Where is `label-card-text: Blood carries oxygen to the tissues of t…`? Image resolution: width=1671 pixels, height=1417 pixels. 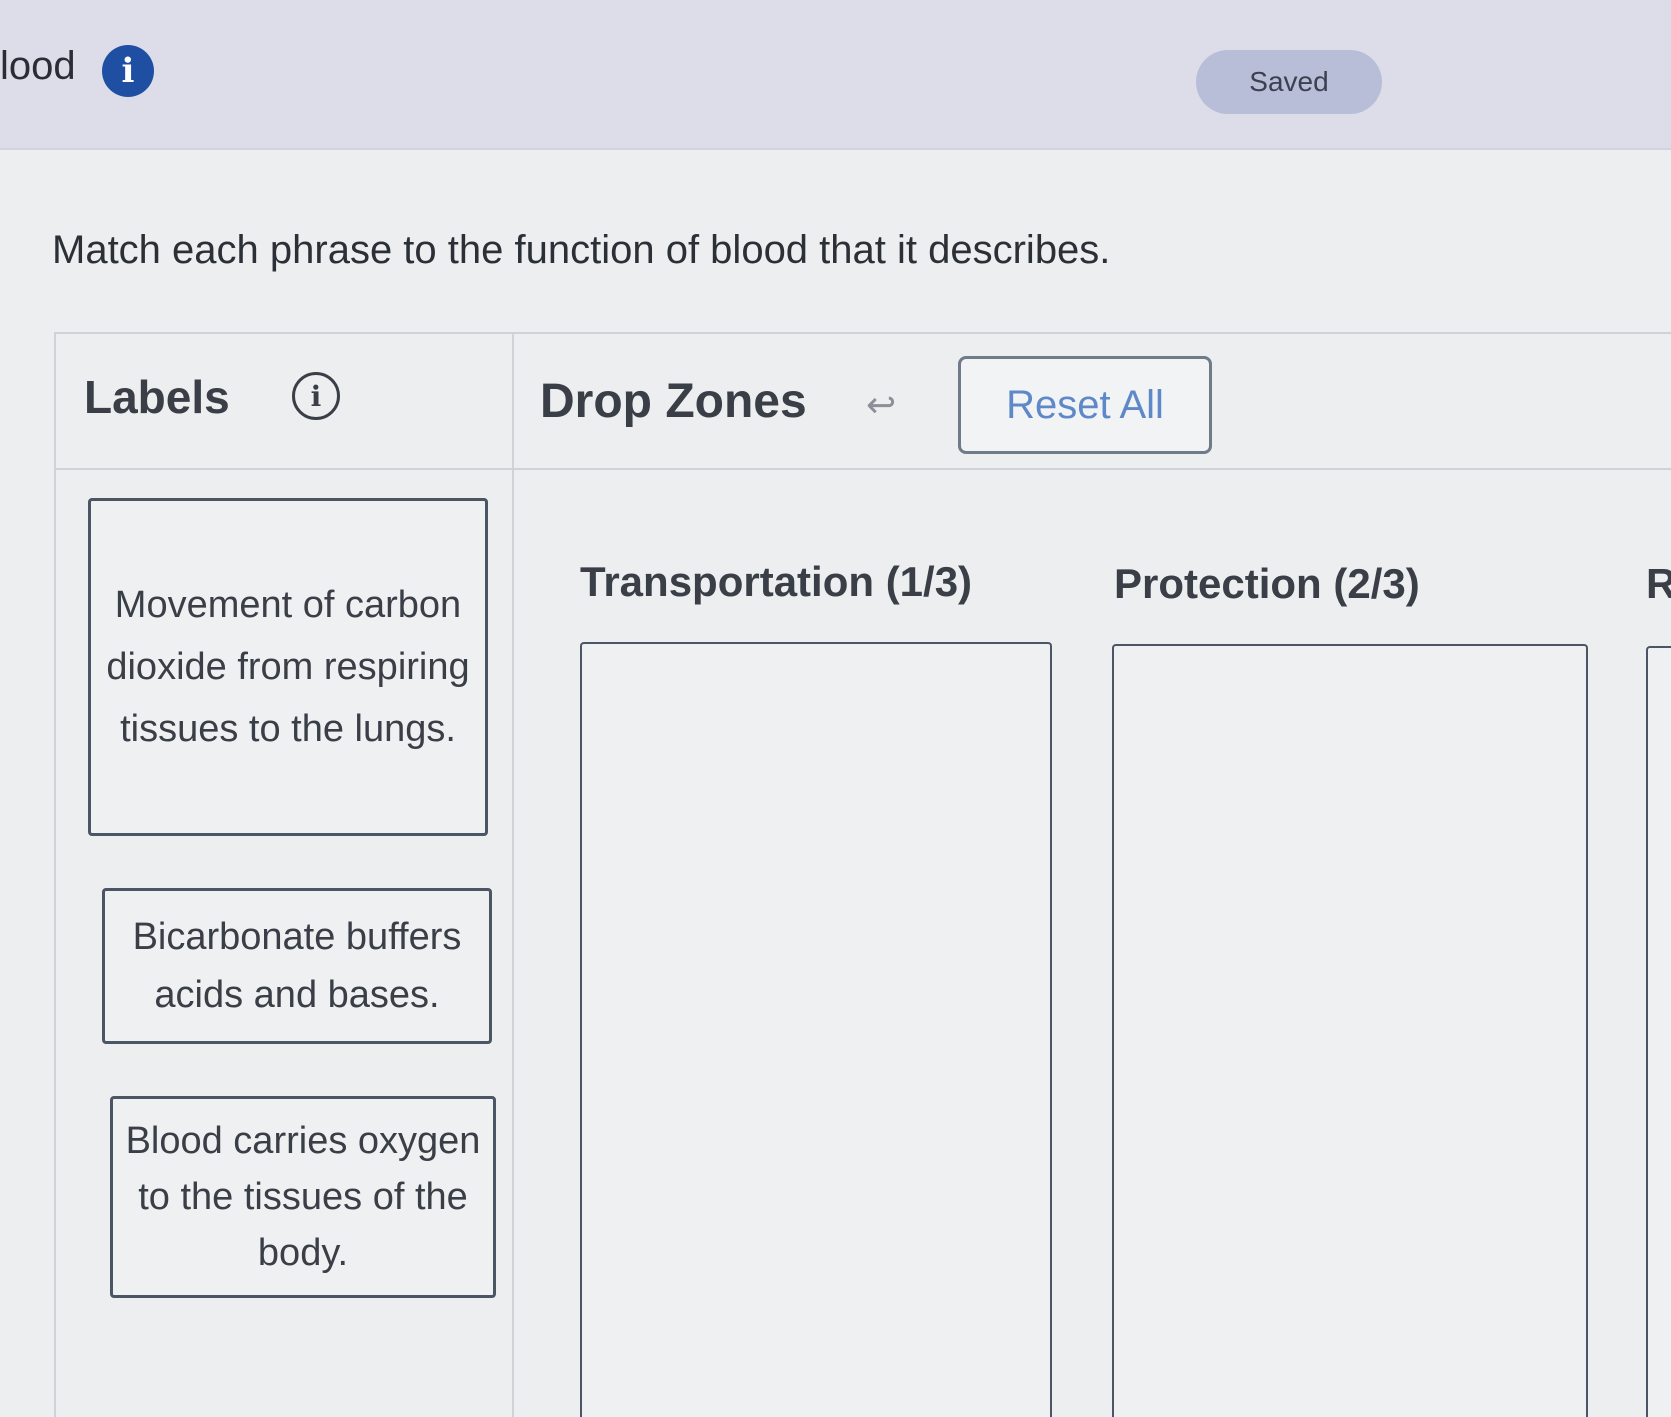 label-card-text: Blood carries oxygen to the tissues of t… is located at coordinates (303, 1197).